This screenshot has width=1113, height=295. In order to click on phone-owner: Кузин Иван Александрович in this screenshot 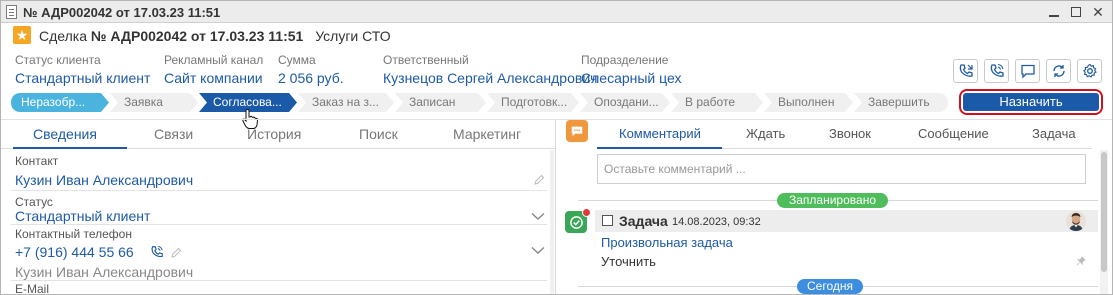, I will do `click(104, 272)`.